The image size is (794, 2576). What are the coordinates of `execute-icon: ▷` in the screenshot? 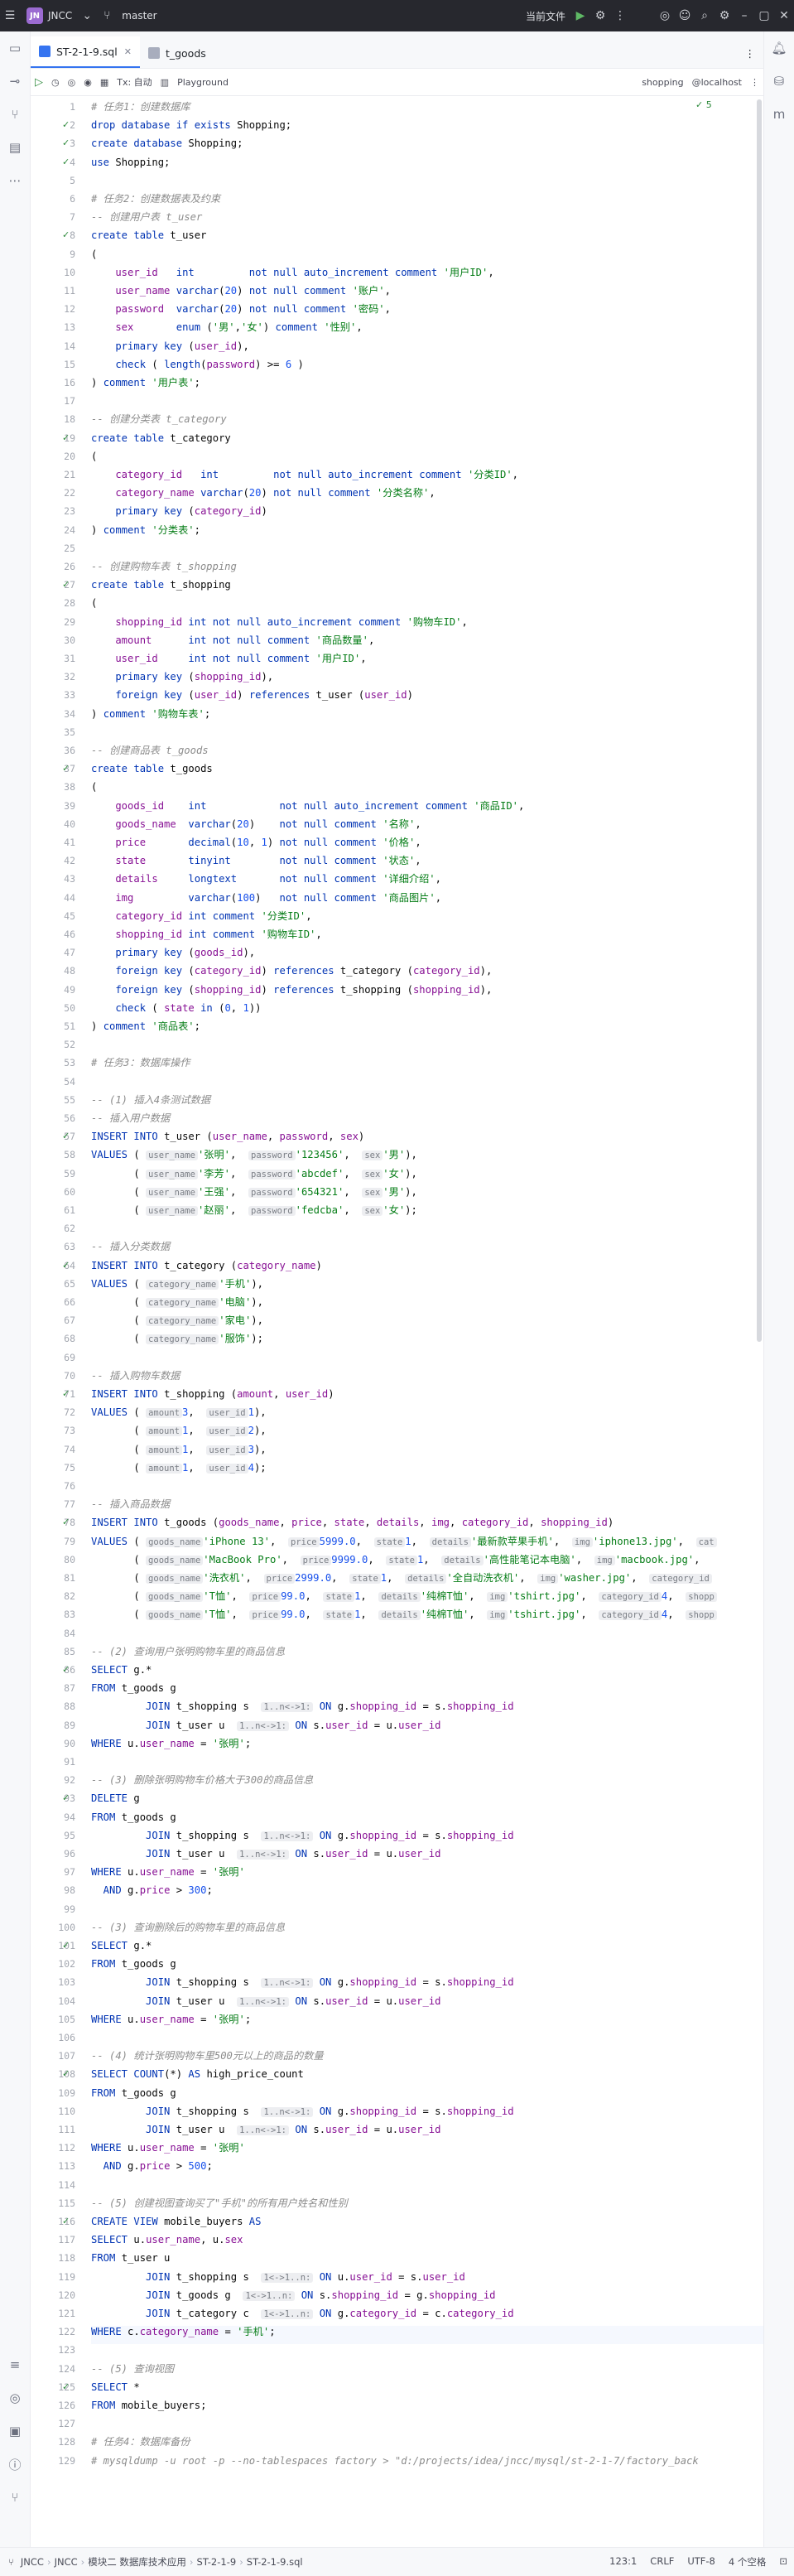 It's located at (39, 82).